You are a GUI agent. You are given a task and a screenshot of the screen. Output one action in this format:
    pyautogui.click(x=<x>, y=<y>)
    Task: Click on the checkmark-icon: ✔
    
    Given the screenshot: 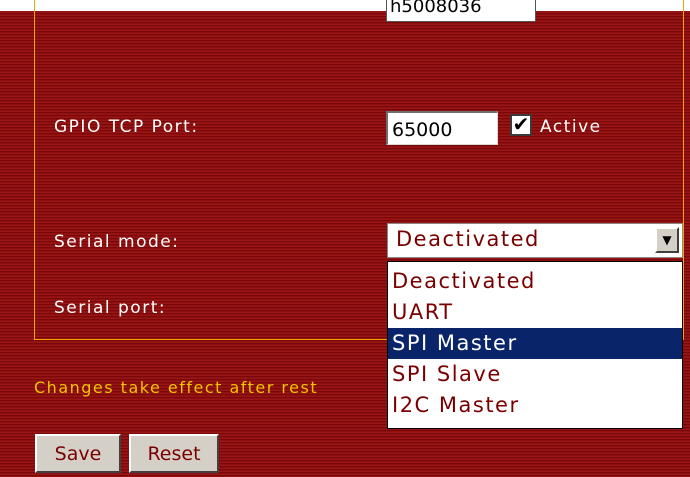 What is the action you would take?
    pyautogui.click(x=521, y=124)
    